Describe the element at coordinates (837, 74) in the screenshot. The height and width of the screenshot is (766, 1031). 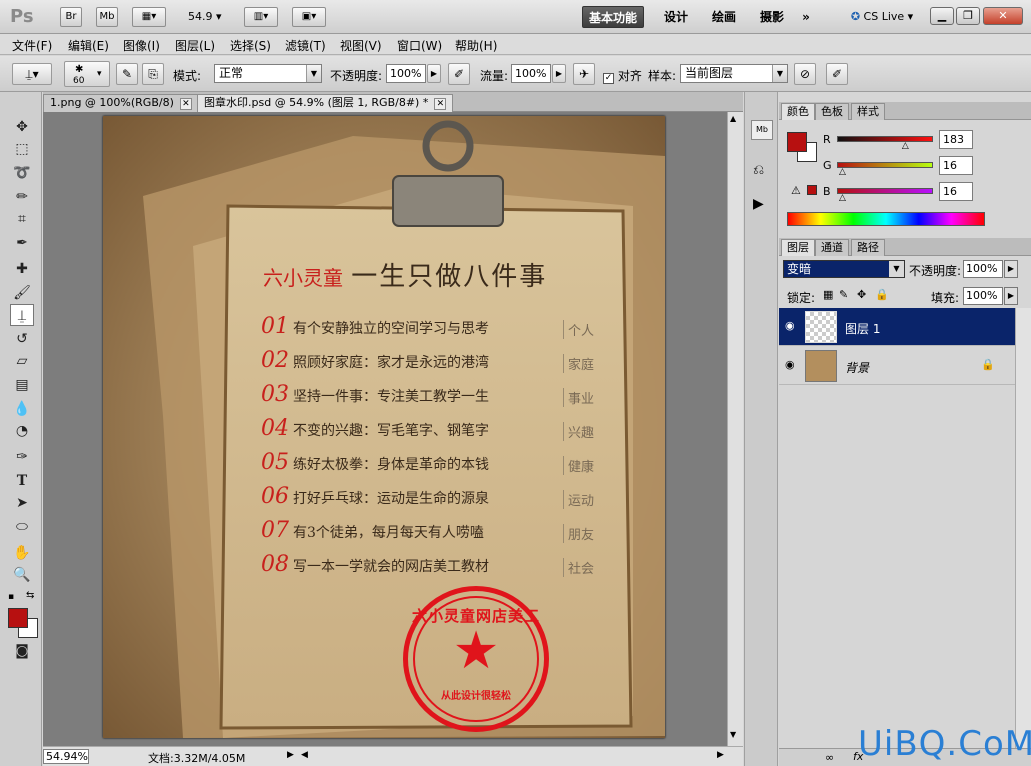
I see `size-pressure-button: ✐` at that location.